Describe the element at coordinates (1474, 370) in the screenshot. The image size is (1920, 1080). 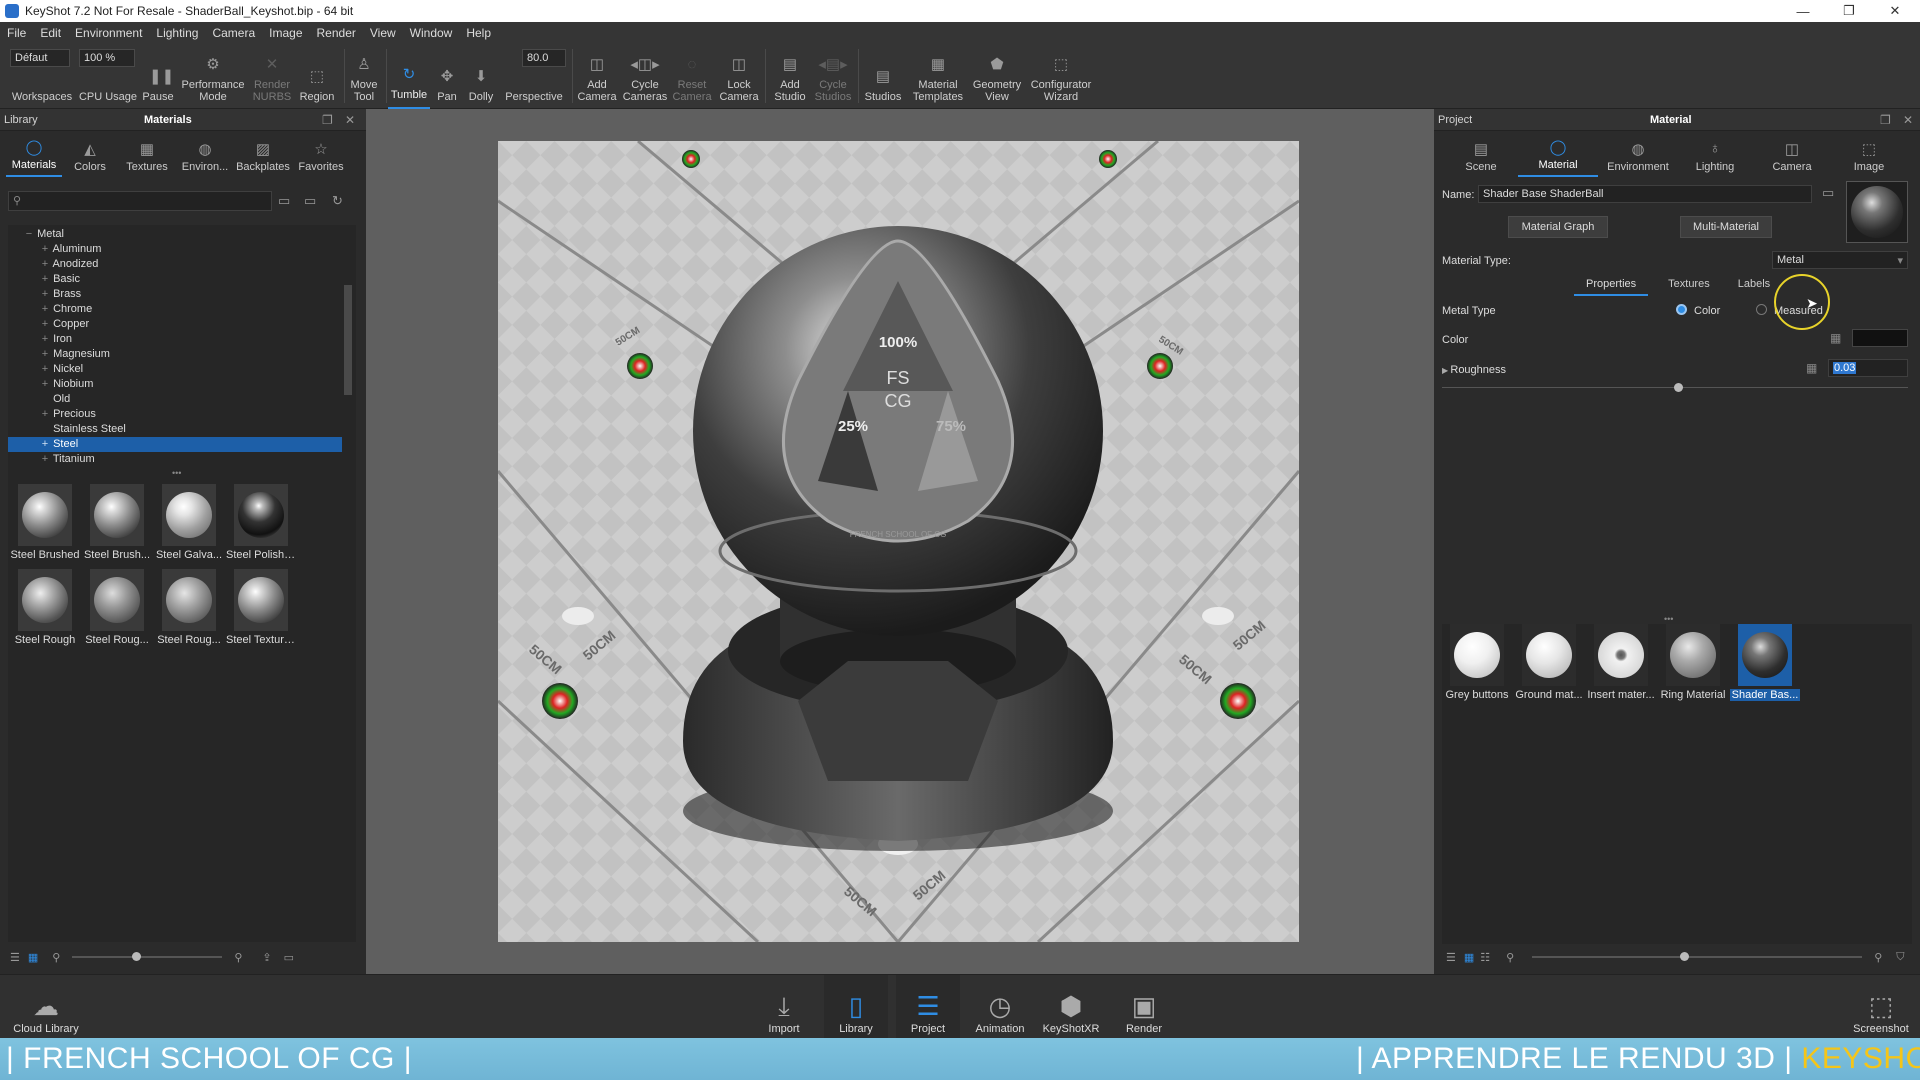
I see `roughness-label-row: ▶ Roughness` at that location.